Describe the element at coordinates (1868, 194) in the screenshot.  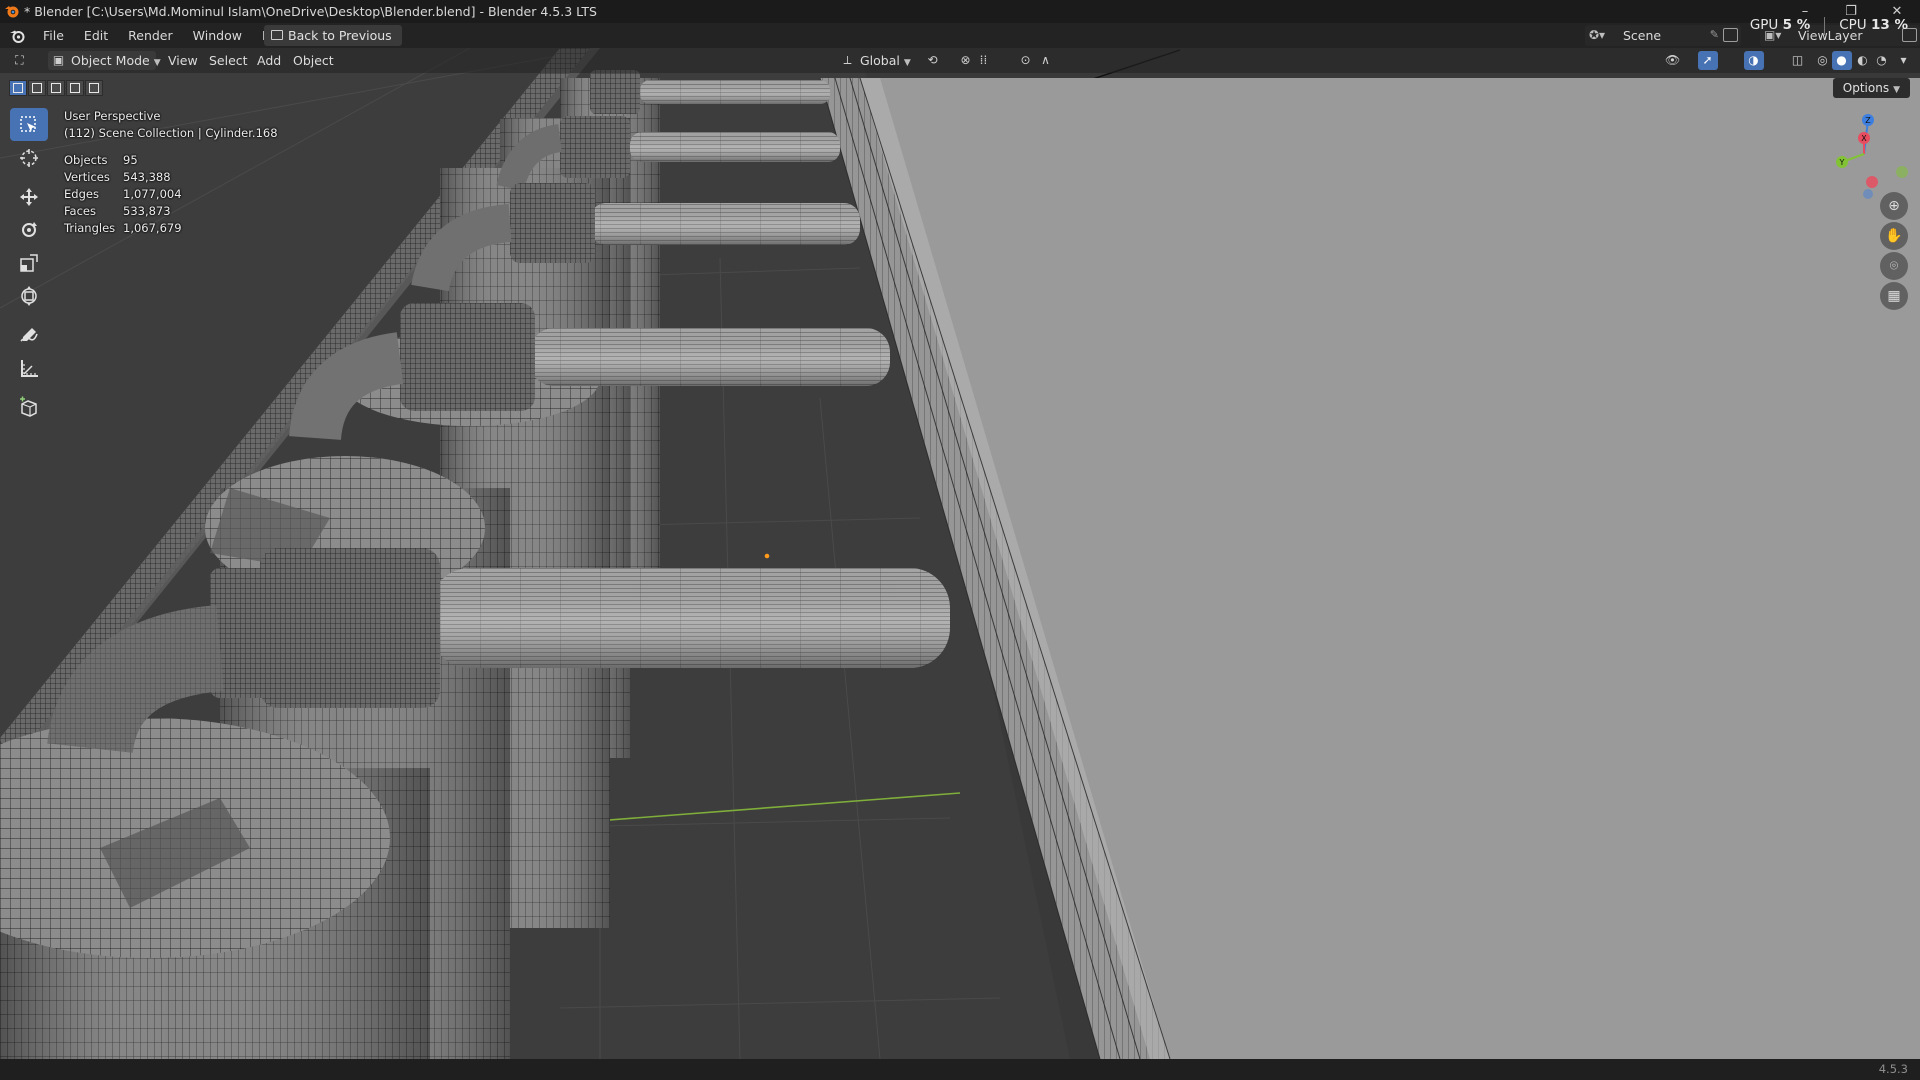
I see `gizmo-neg-z-axis` at that location.